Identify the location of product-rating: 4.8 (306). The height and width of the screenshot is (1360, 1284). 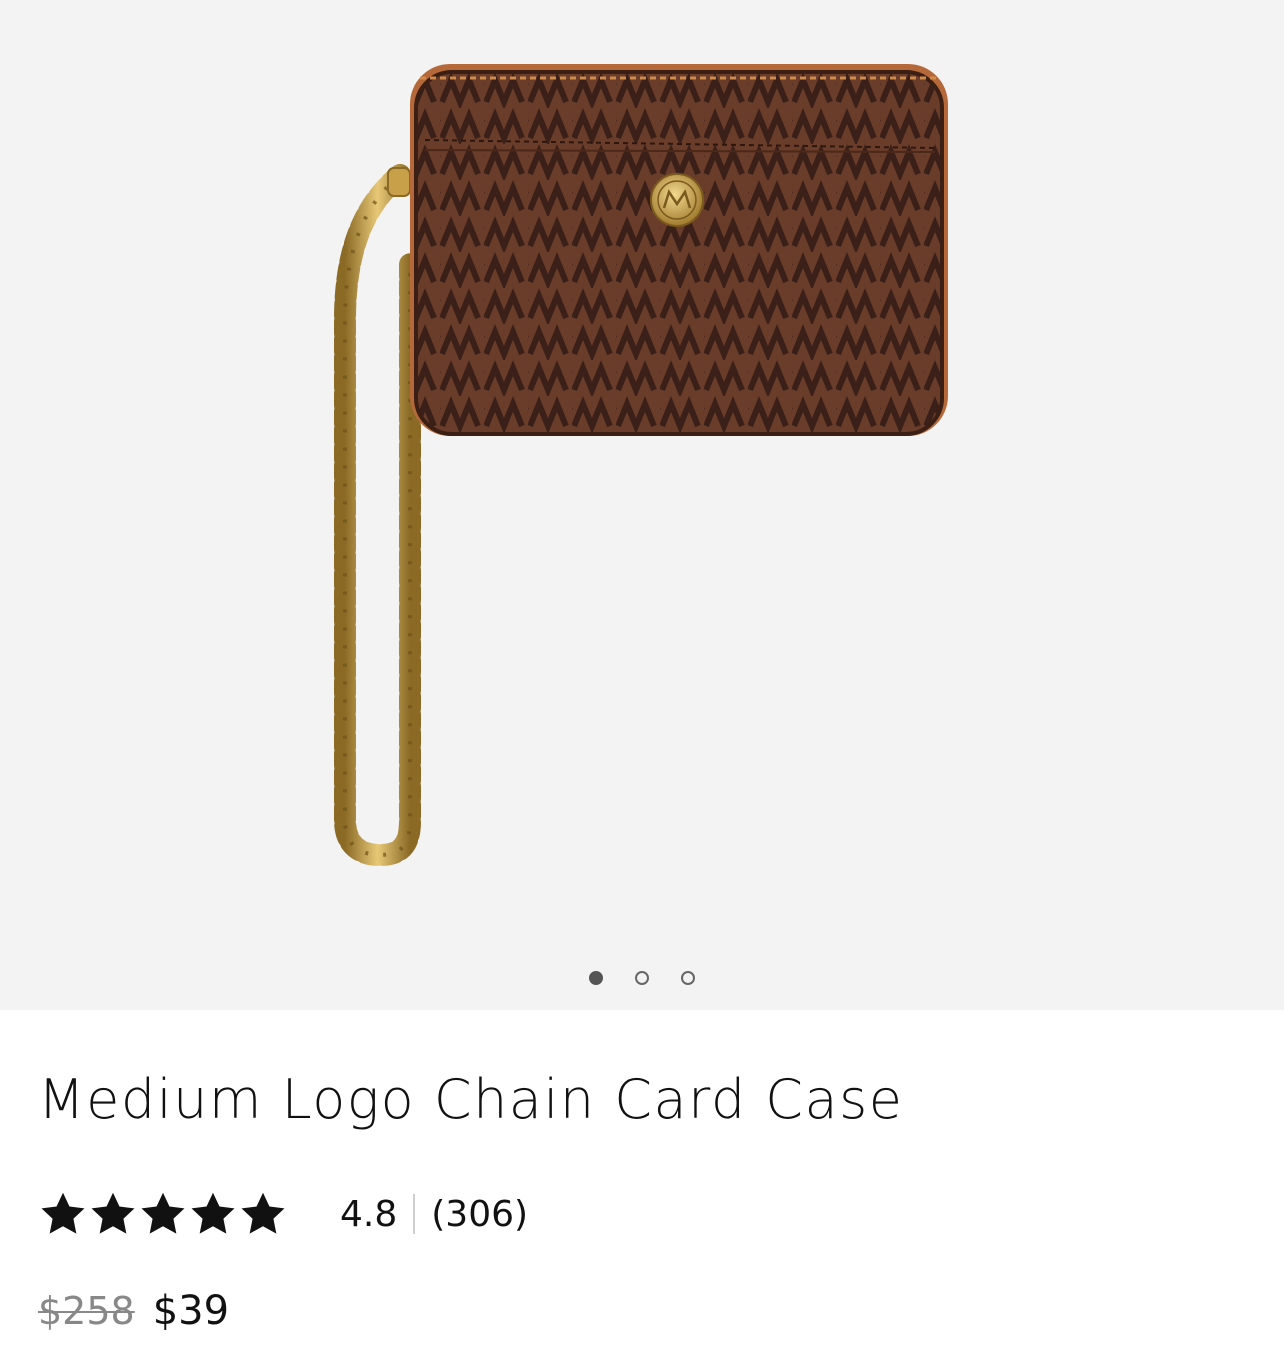
(283, 1214).